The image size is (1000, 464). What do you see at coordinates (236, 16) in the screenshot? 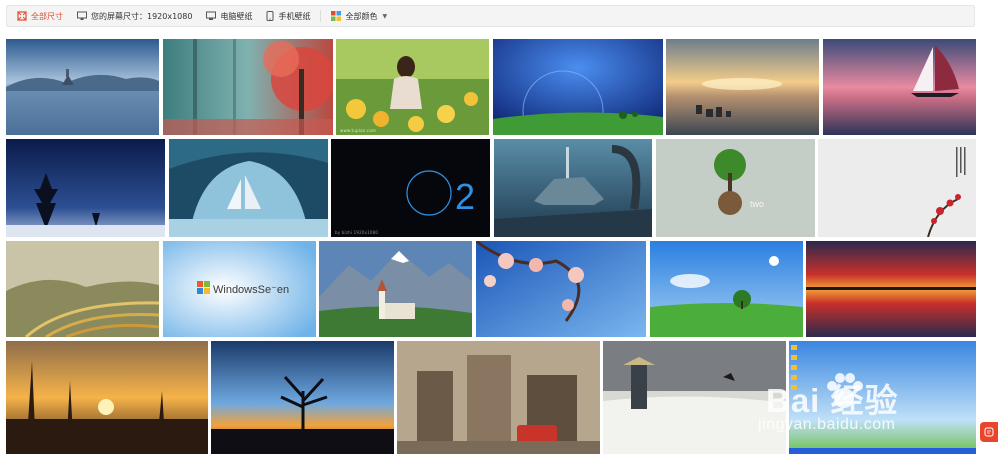
I see `desktop-wallpaper-label: 电脑壁纸` at bounding box center [236, 16].